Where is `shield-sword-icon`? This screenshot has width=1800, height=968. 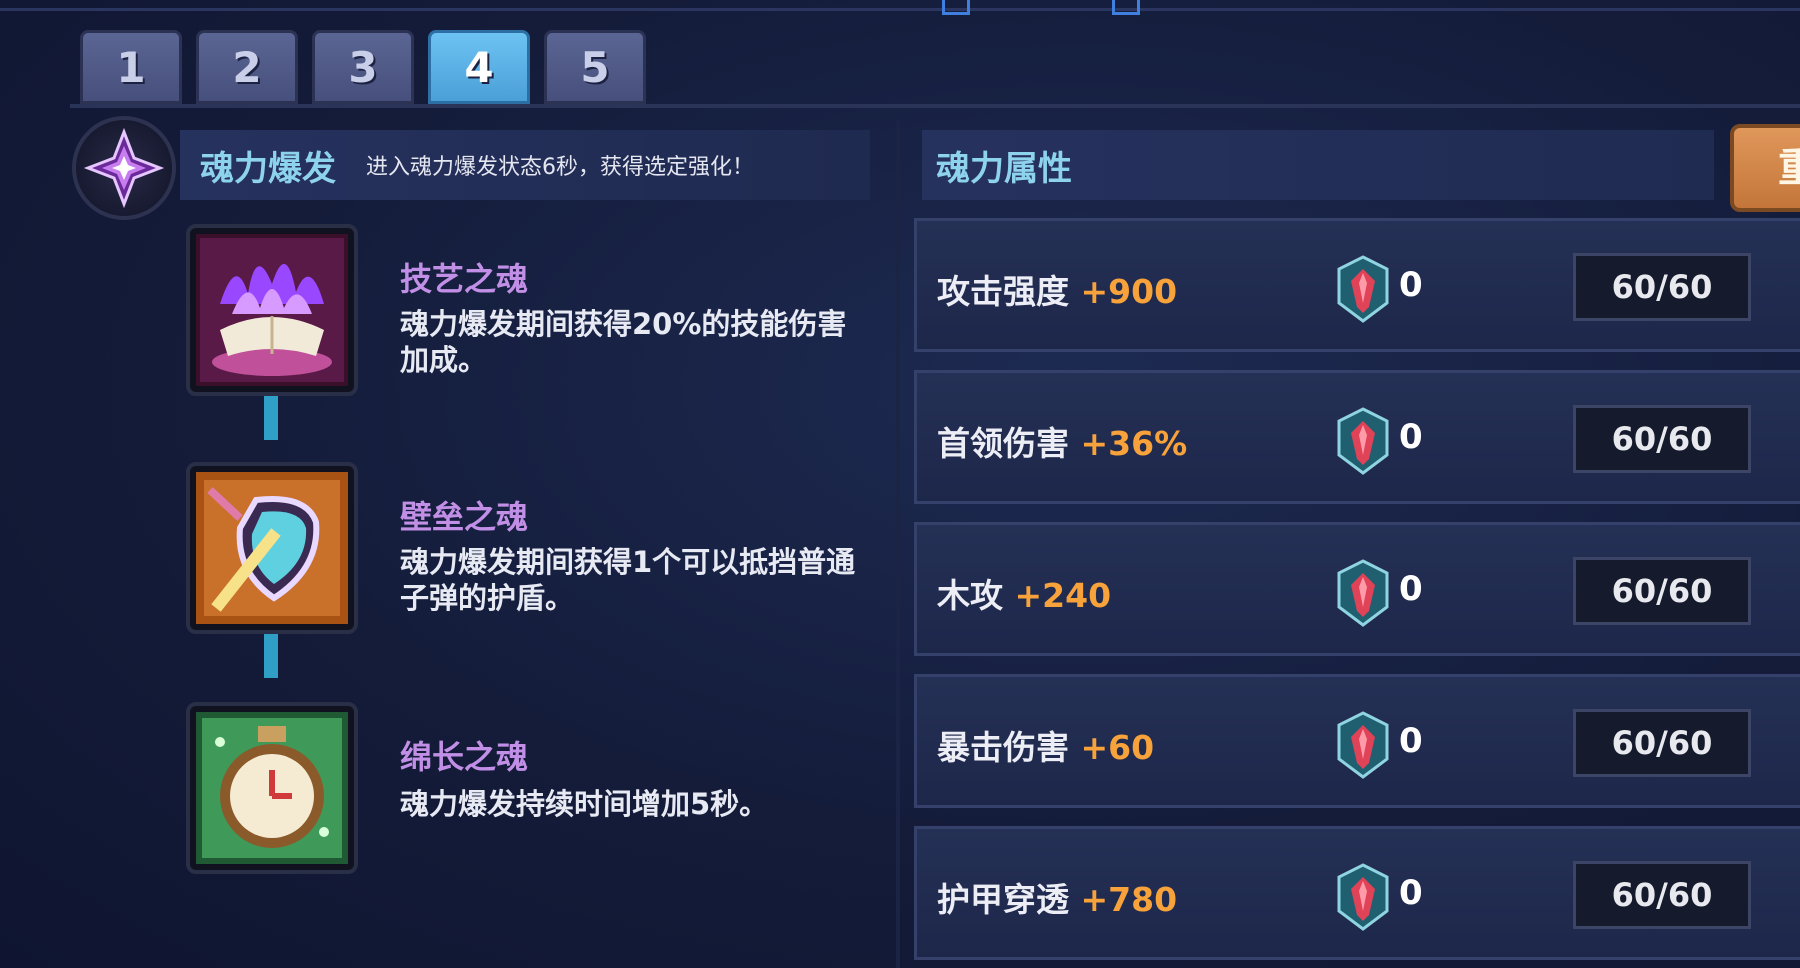 shield-sword-icon is located at coordinates (272, 548).